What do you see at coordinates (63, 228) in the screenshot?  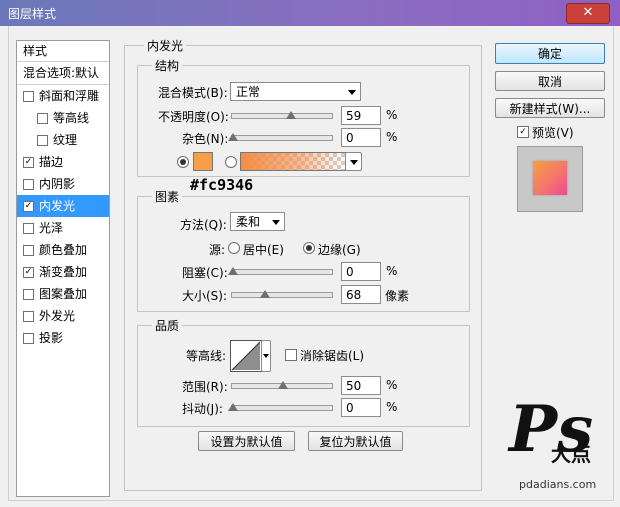 I see `style-item-6: 光泽` at bounding box center [63, 228].